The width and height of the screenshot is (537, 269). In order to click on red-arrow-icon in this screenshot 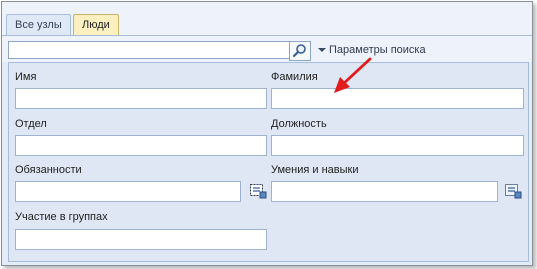, I will do `click(353, 75)`.